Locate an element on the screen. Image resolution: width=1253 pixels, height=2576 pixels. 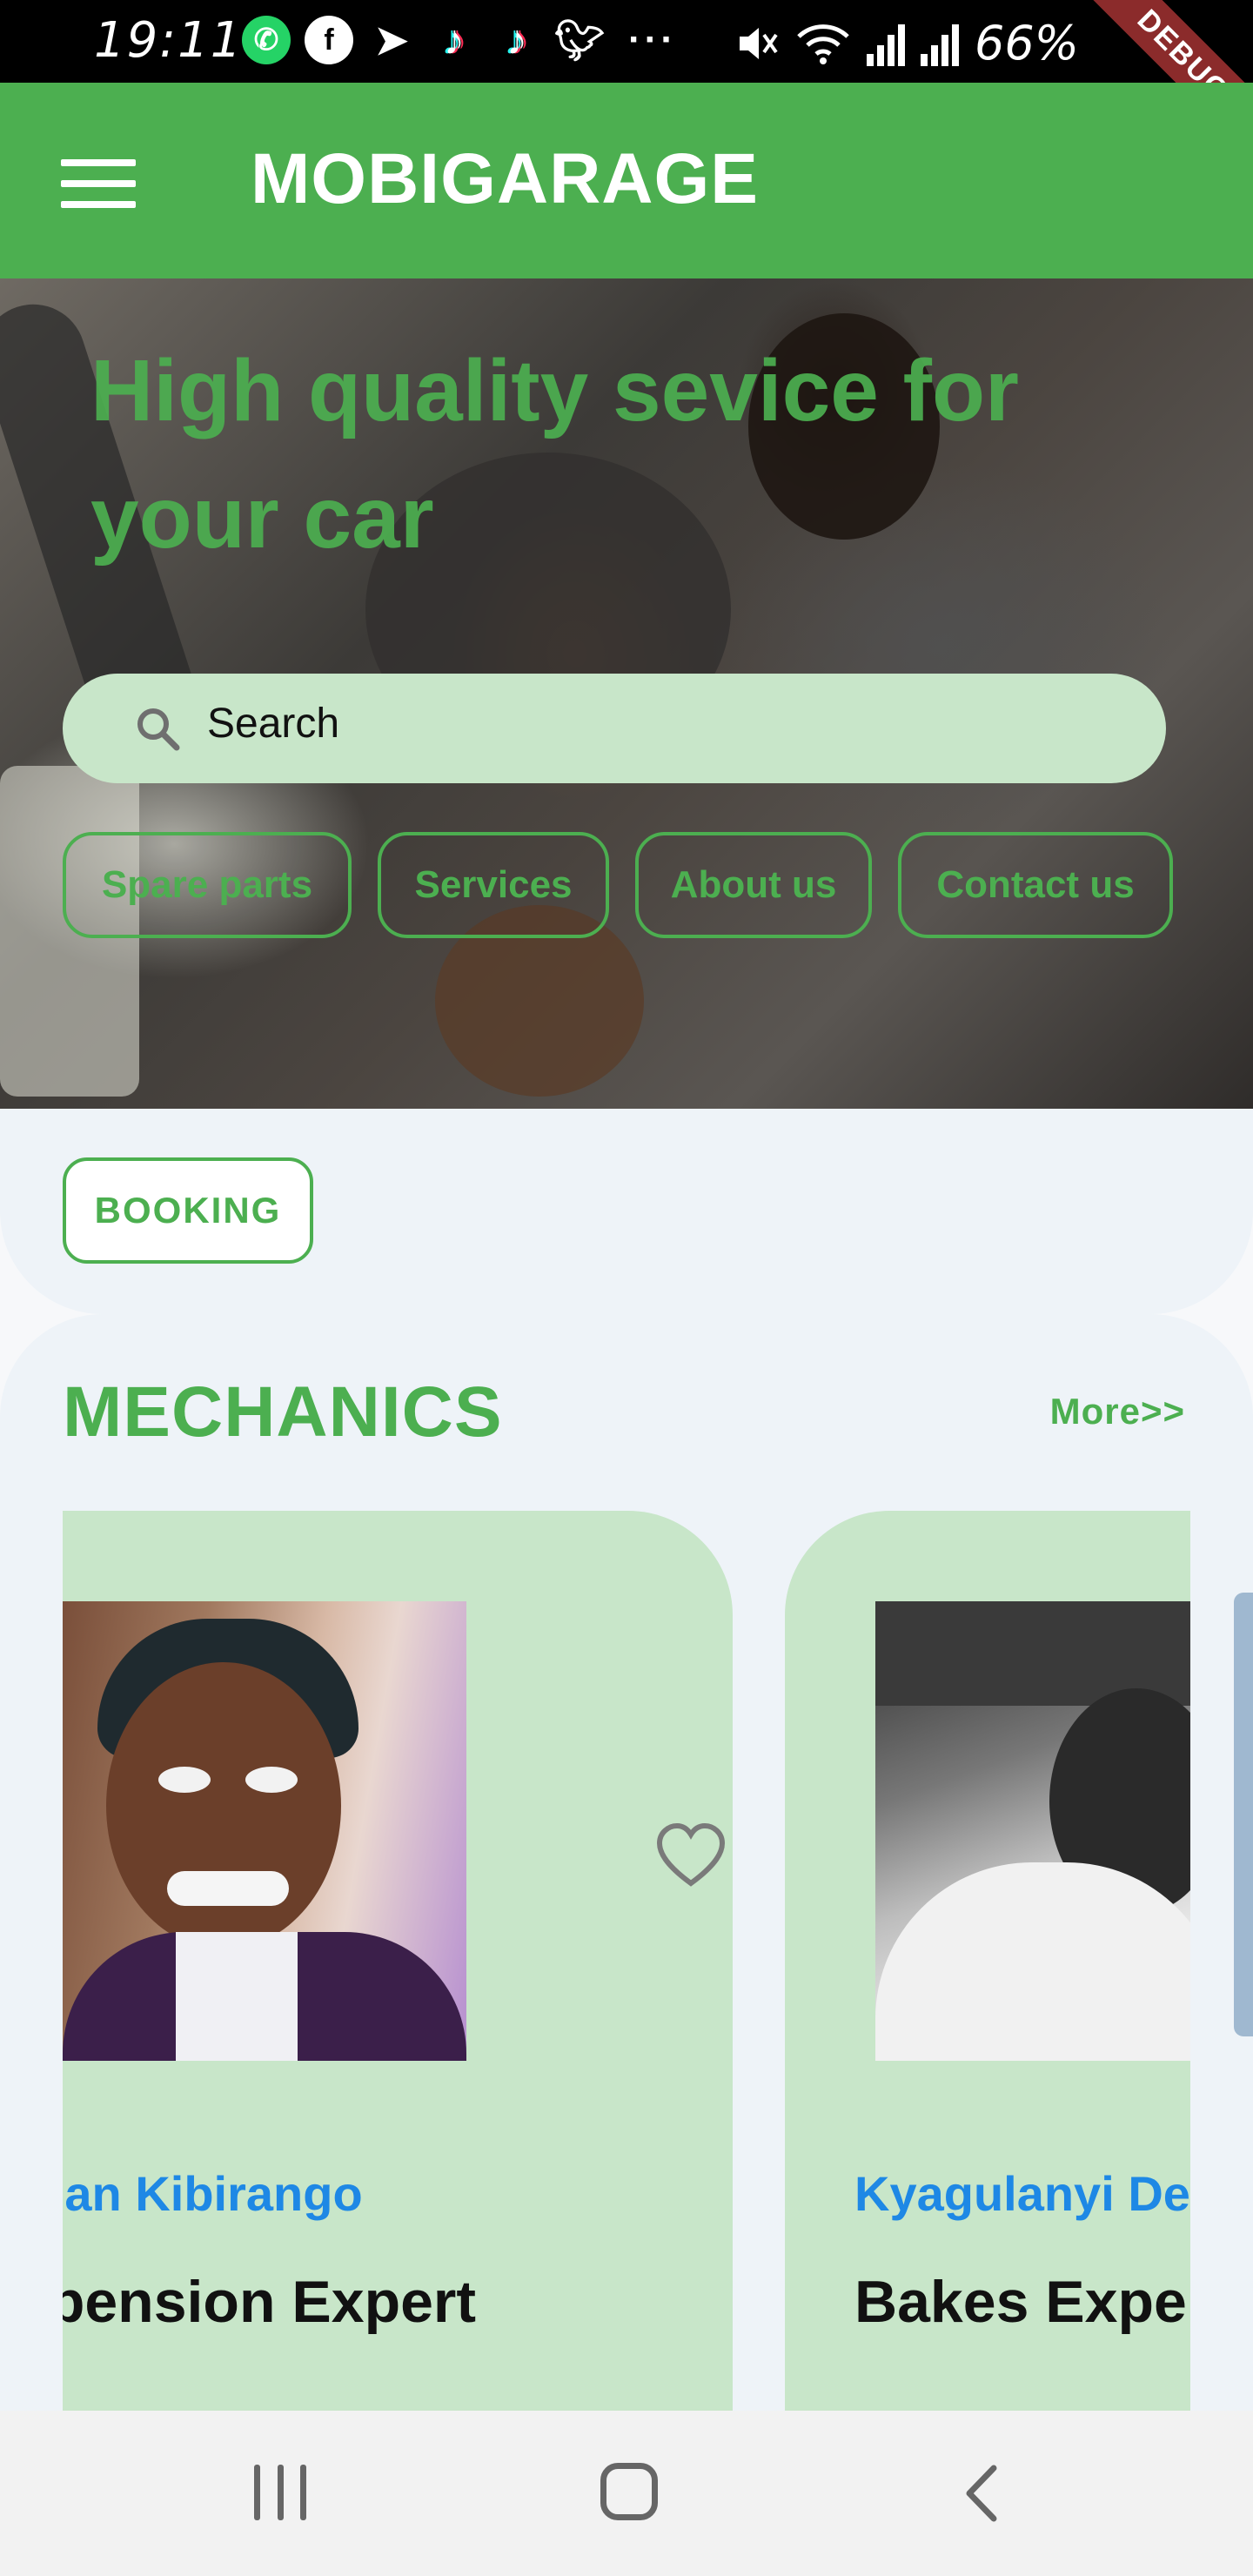
telegram-icon: ➤ is located at coordinates (391, 40).